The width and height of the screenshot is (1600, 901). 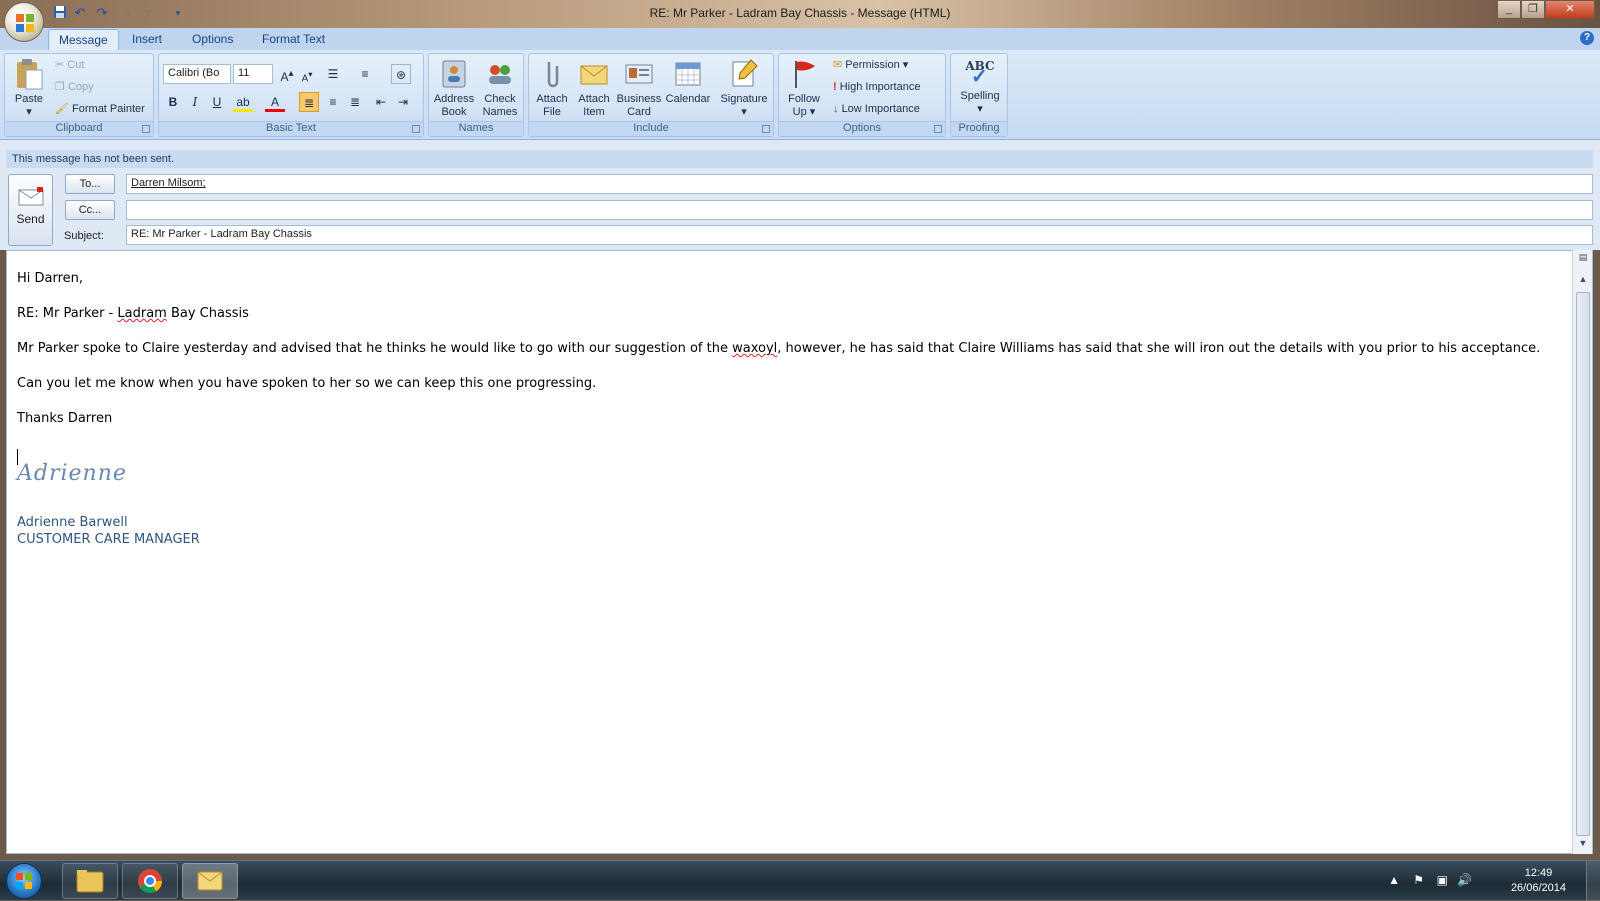 What do you see at coordinates (150, 881) in the screenshot?
I see `chrome-taskbar-button` at bounding box center [150, 881].